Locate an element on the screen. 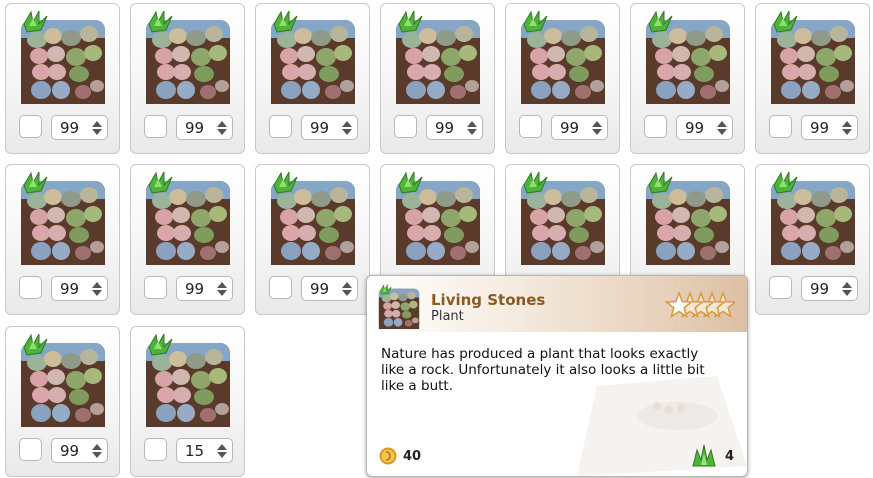 This screenshot has width=873, height=478. item-category: Plant is located at coordinates (447, 316).